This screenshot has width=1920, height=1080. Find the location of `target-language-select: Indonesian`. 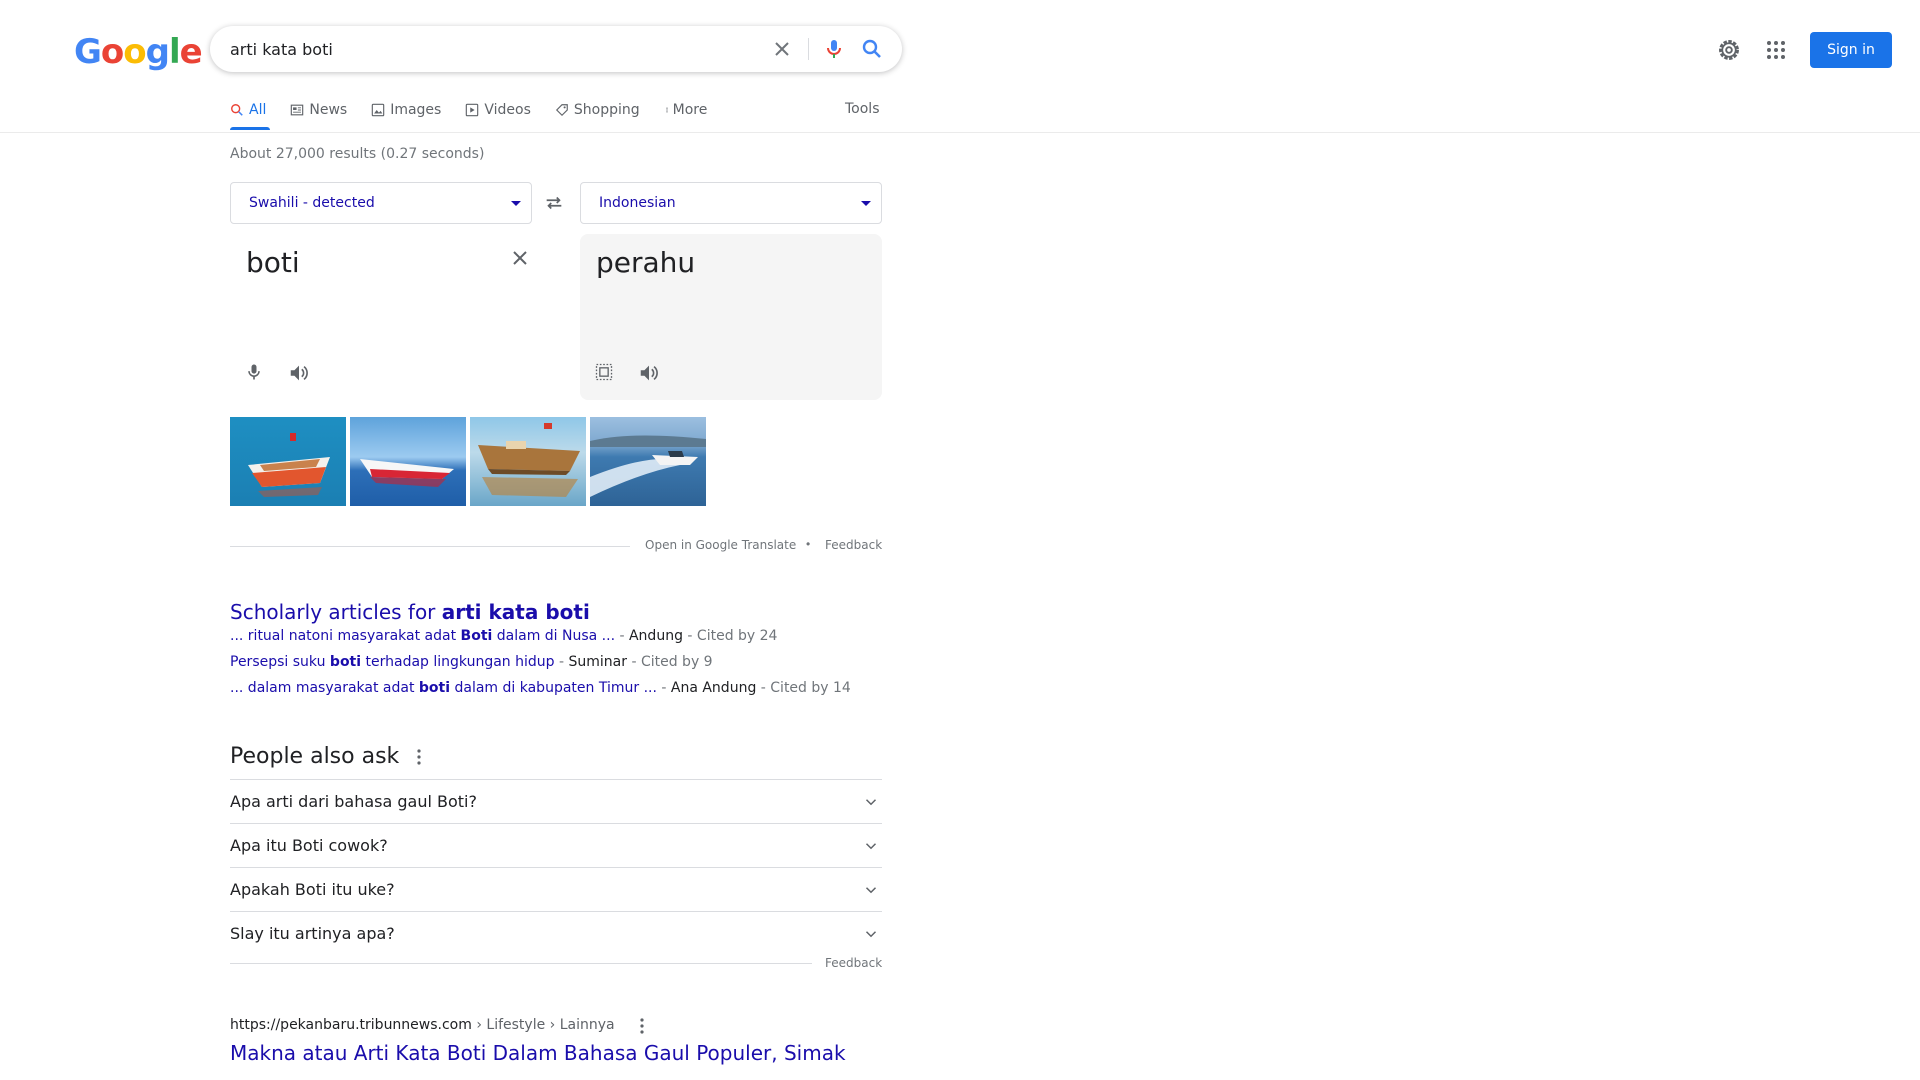

target-language-select: Indonesian is located at coordinates (731, 203).